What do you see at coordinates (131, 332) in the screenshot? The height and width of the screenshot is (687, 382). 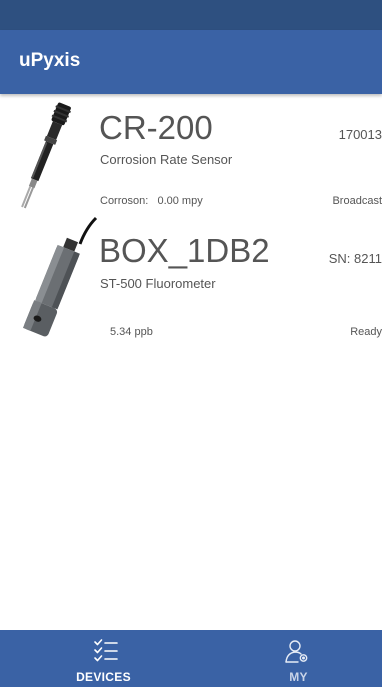 I see `device-reading: 5.34 ppb` at bounding box center [131, 332].